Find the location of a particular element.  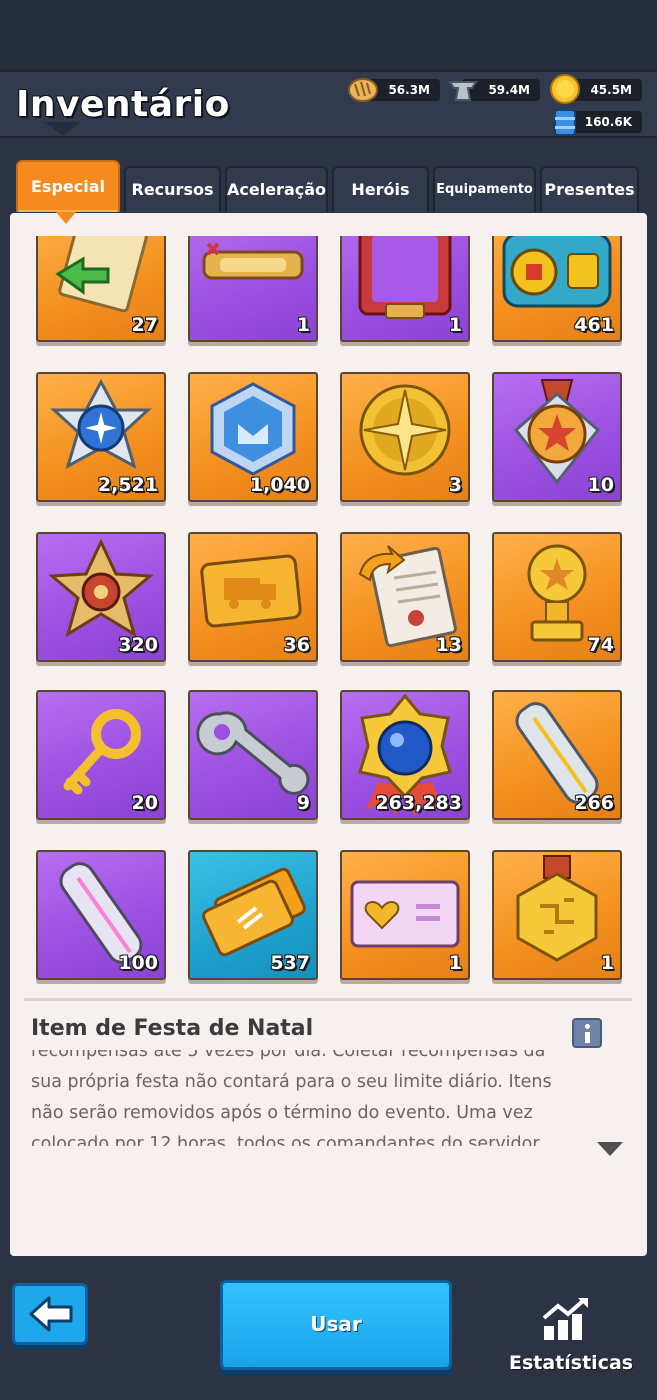

item-quantity: 9 is located at coordinates (303, 803).